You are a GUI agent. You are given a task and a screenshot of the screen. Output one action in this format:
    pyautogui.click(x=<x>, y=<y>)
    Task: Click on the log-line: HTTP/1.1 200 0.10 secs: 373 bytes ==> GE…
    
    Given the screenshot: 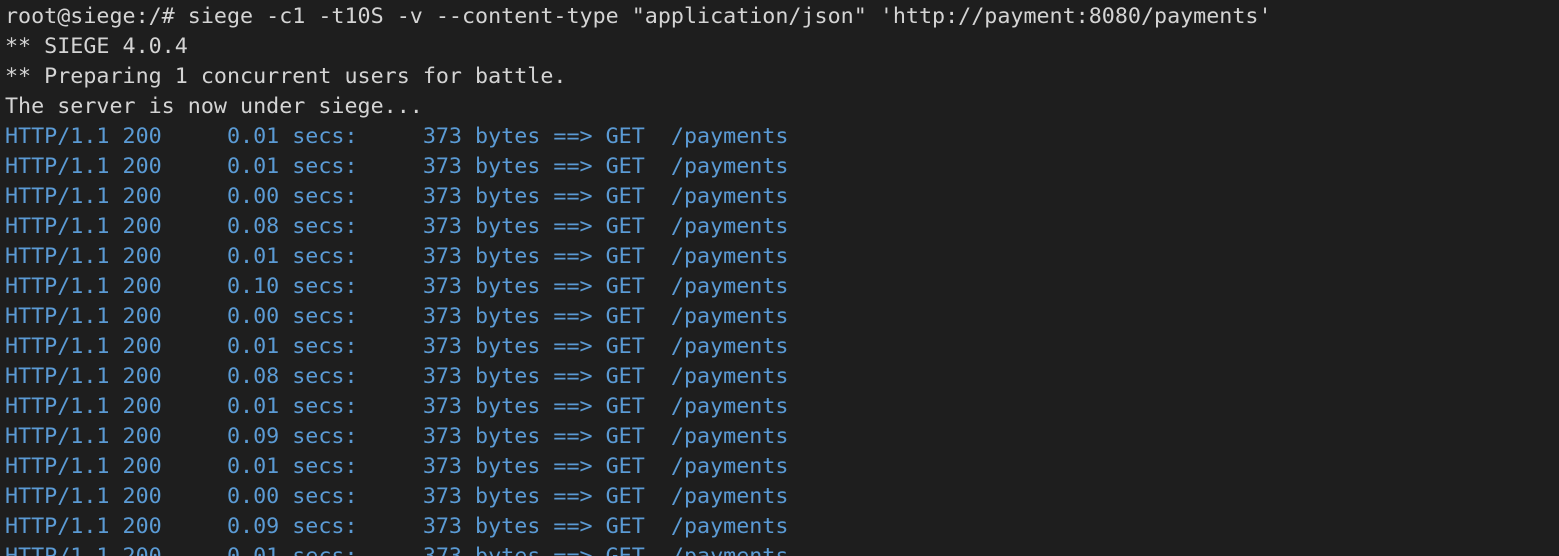 What is the action you would take?
    pyautogui.click(x=397, y=286)
    